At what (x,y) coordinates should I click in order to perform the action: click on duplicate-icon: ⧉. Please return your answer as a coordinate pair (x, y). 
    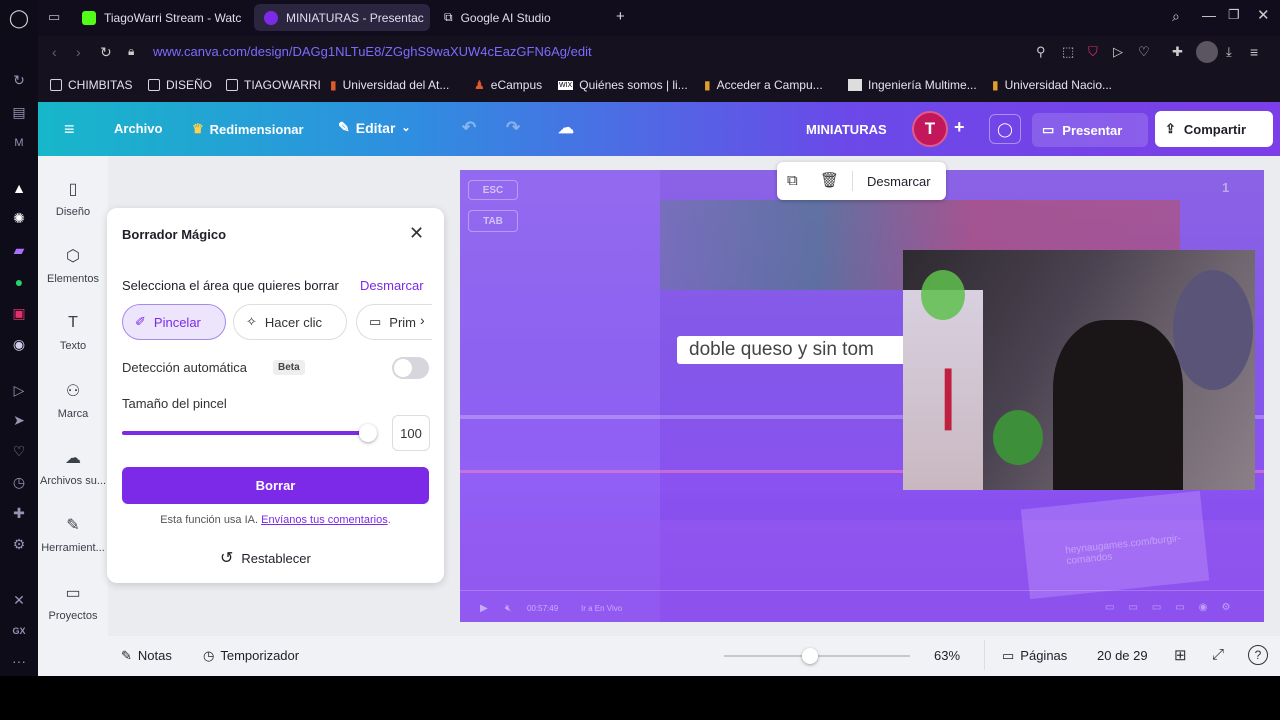
    Looking at the image, I should click on (792, 180).